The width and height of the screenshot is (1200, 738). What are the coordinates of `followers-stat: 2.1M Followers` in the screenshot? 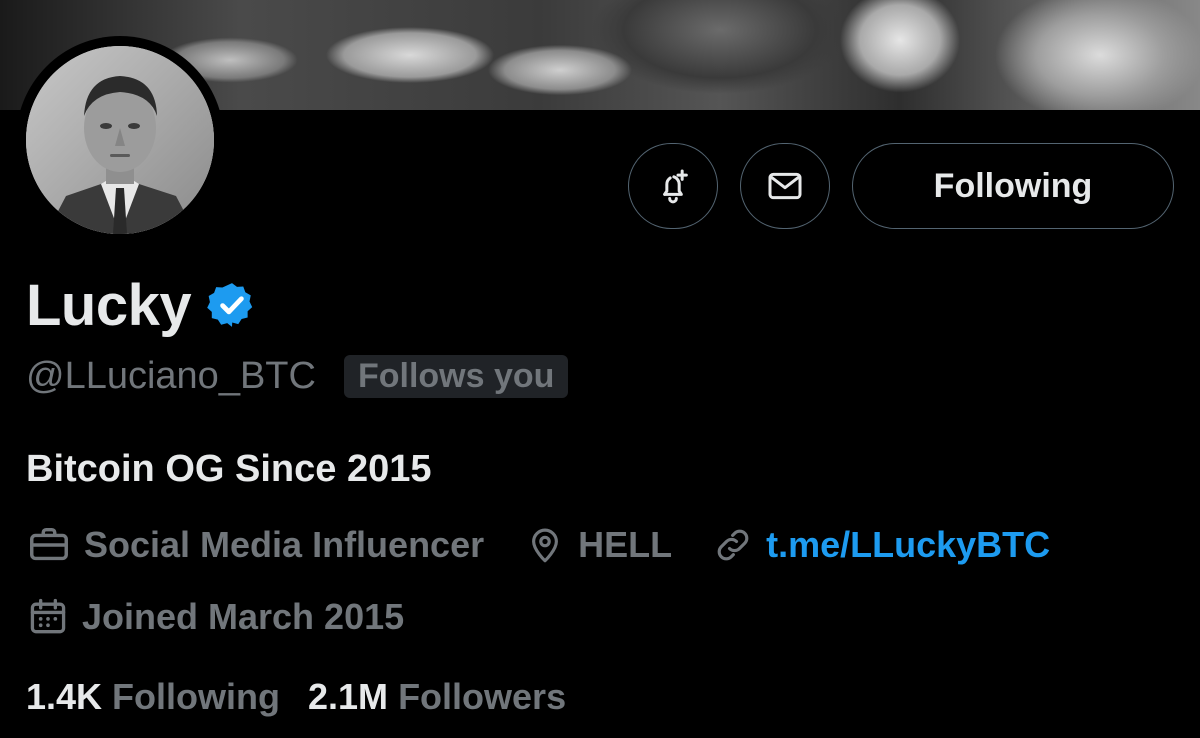 It's located at (437, 697).